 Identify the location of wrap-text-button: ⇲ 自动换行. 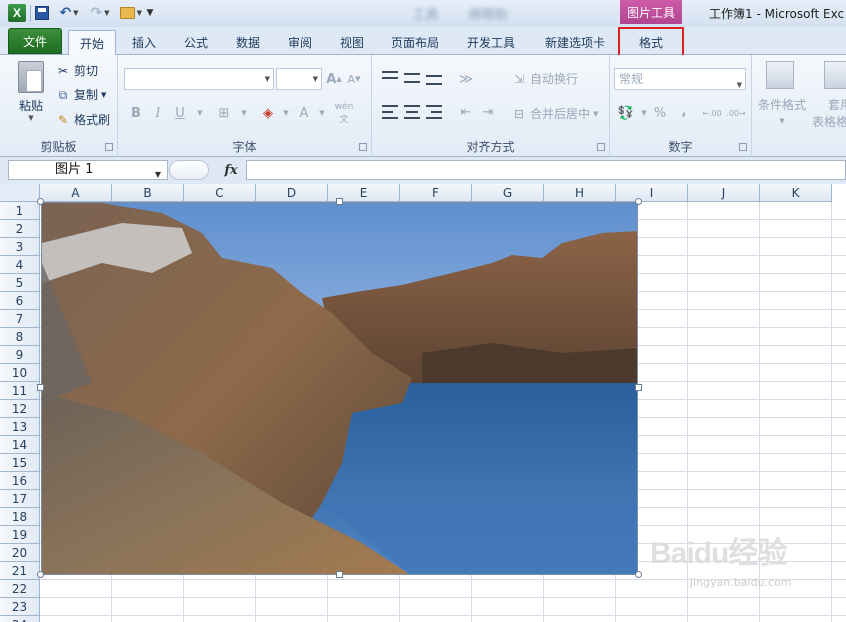
(545, 78).